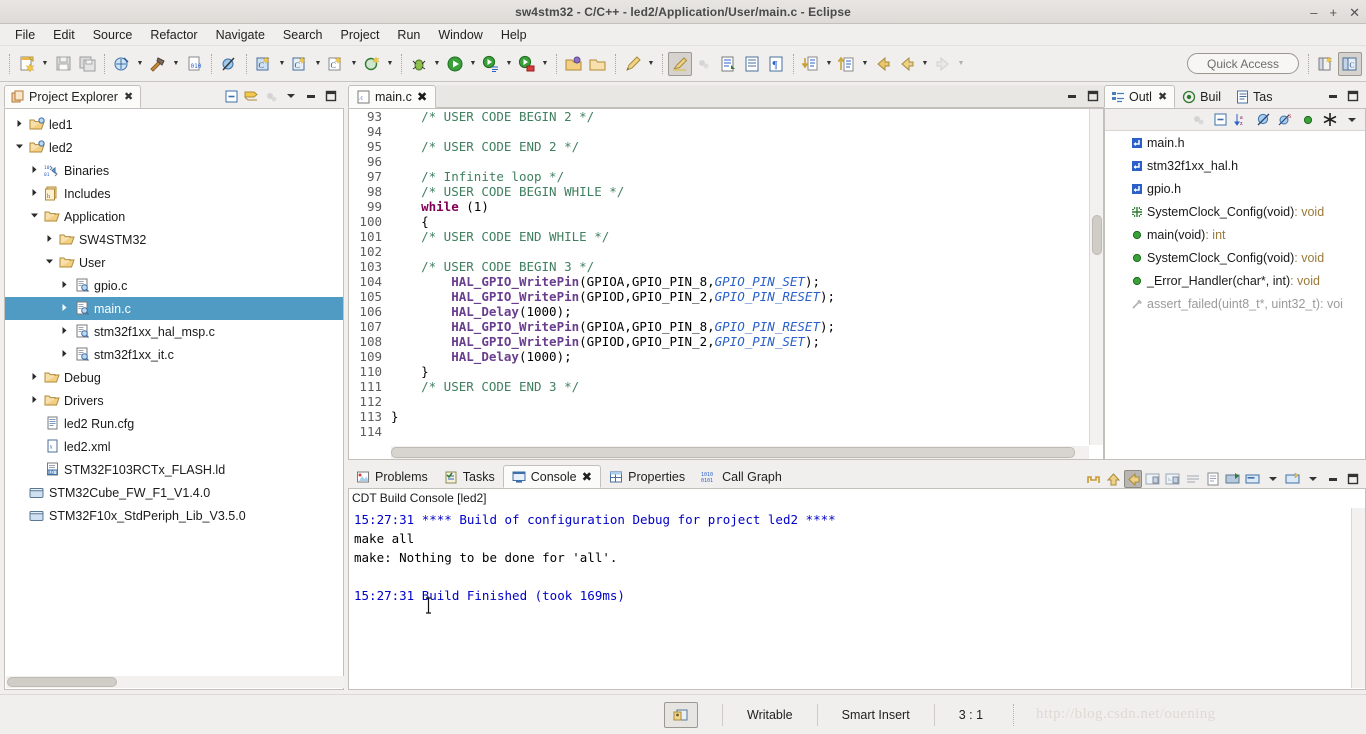 The height and width of the screenshot is (734, 1366). I want to click on remove-all-icon, so click(1133, 479).